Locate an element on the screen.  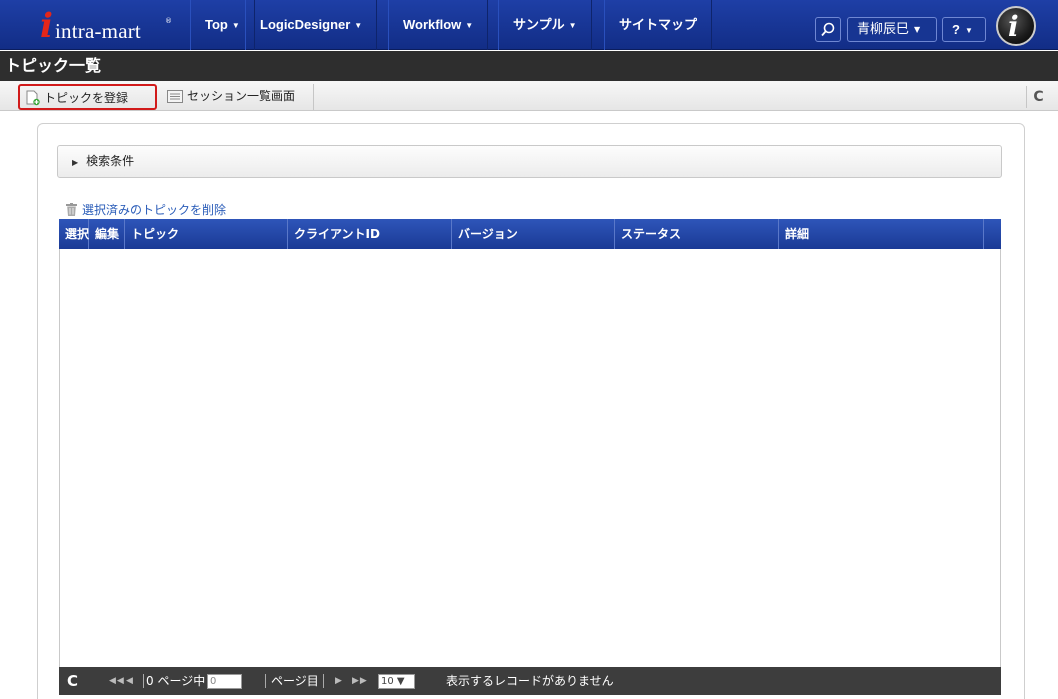
reload-grid-icon: C is located at coordinates (72, 681).